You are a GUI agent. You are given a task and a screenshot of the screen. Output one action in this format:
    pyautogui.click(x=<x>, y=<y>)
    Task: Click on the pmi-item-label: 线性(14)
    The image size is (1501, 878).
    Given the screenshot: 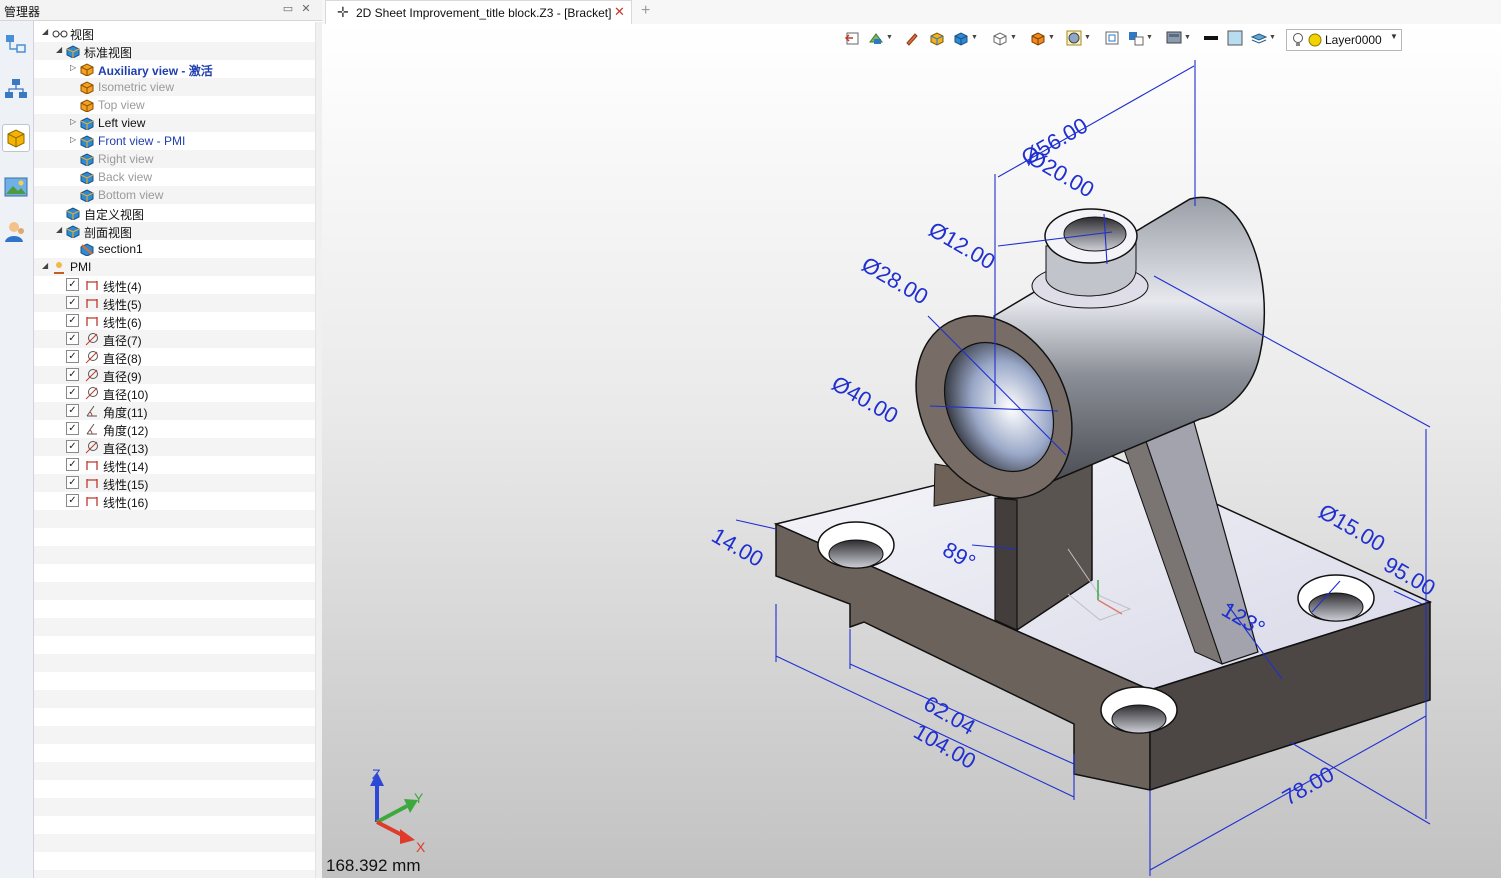 What is the action you would take?
    pyautogui.click(x=126, y=467)
    